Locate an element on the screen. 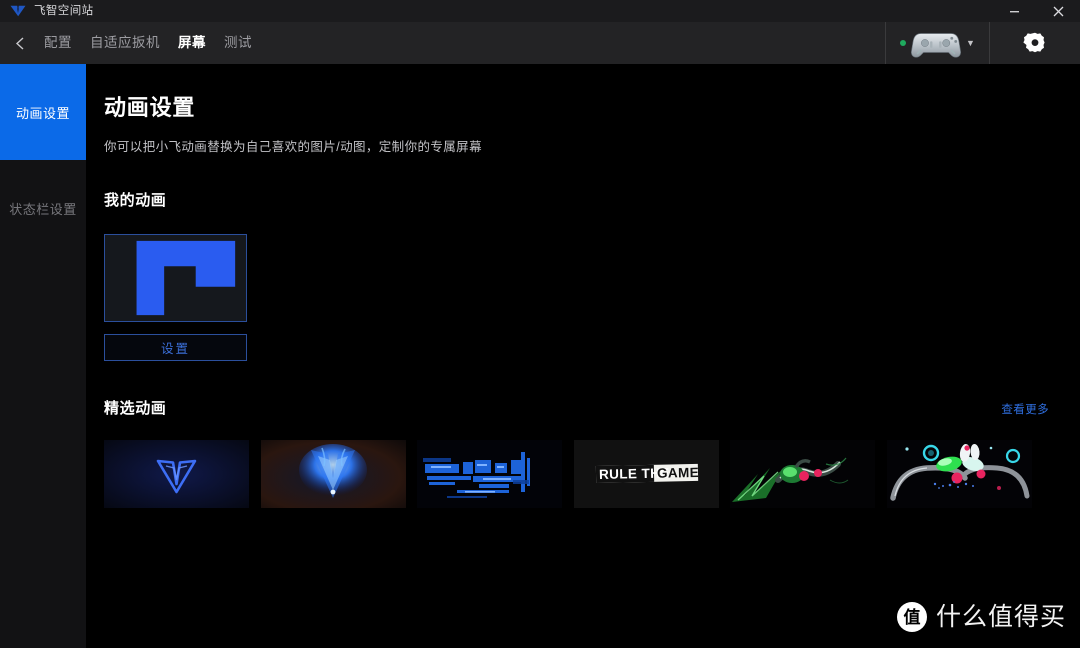 The height and width of the screenshot is (648, 1080). window-controls is located at coordinates (1036, 11).